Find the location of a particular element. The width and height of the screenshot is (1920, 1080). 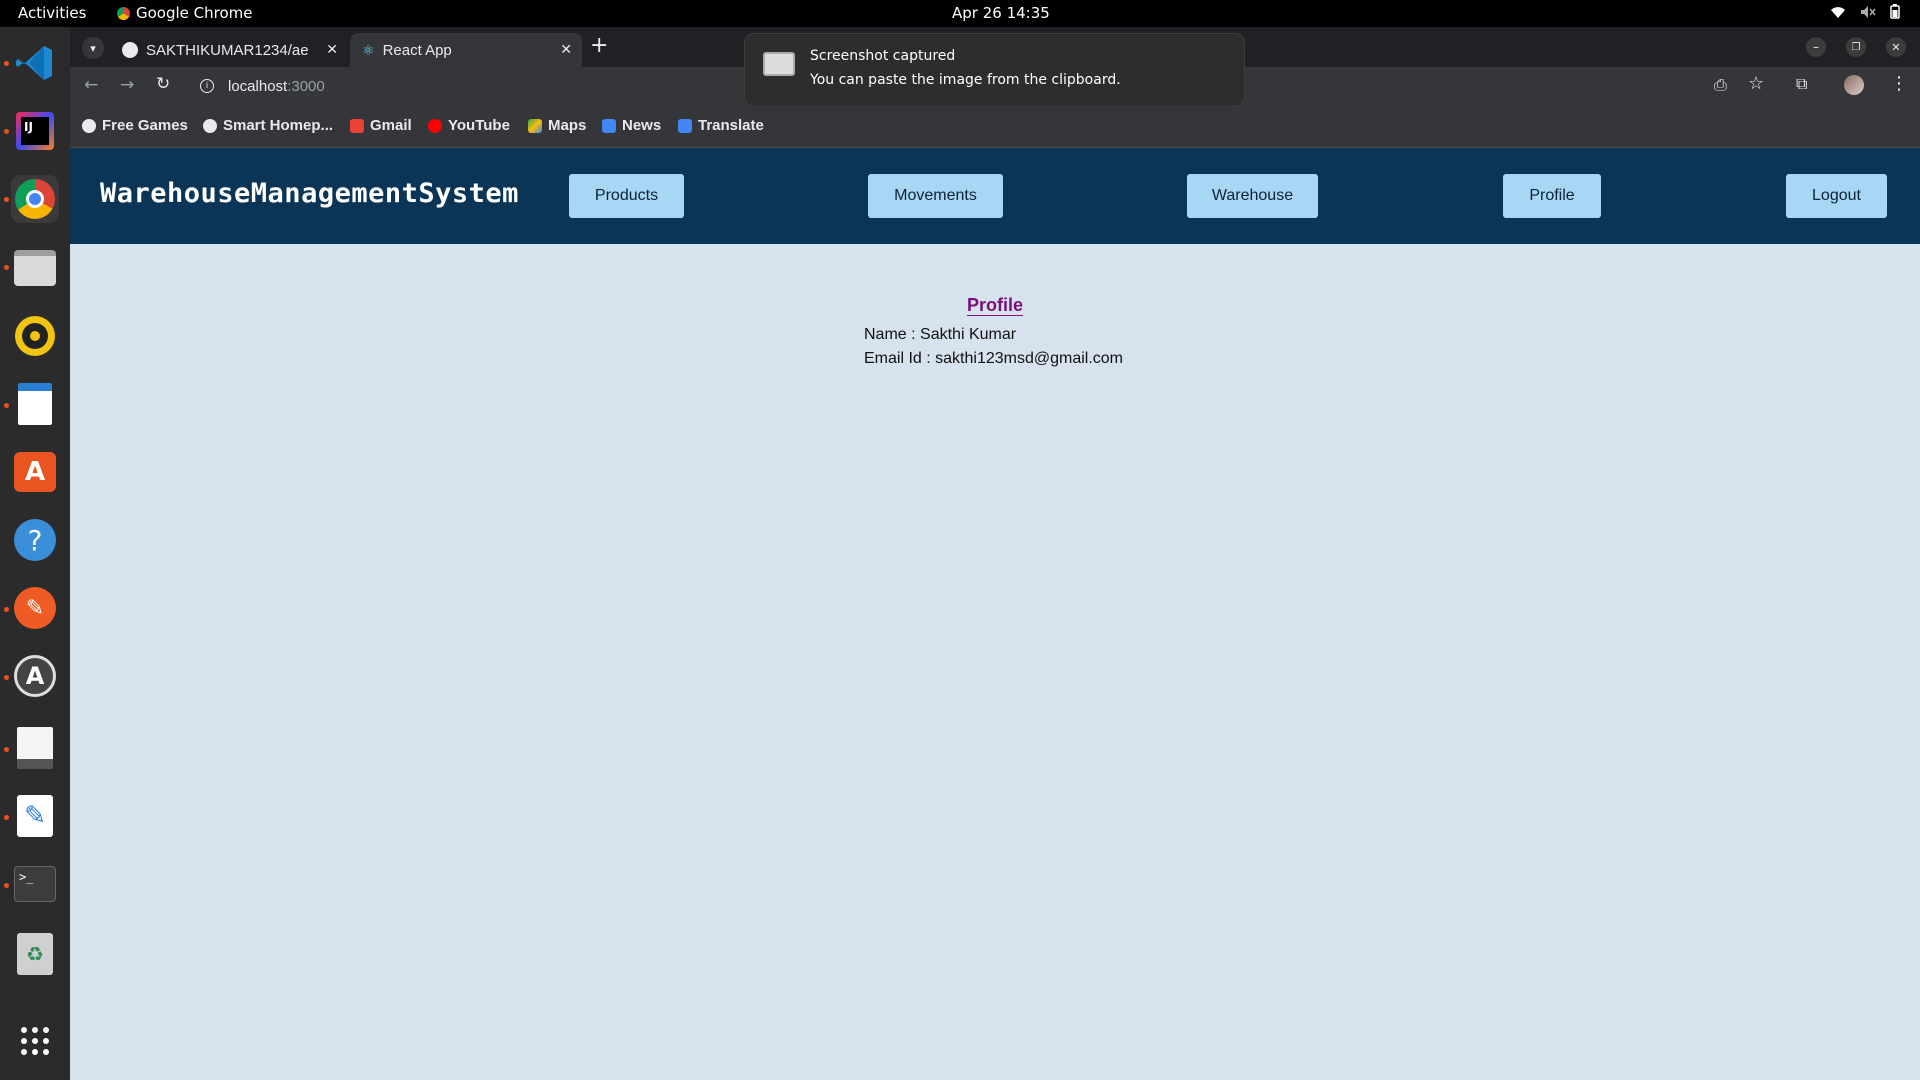

minimize-button: – is located at coordinates (1816, 47).